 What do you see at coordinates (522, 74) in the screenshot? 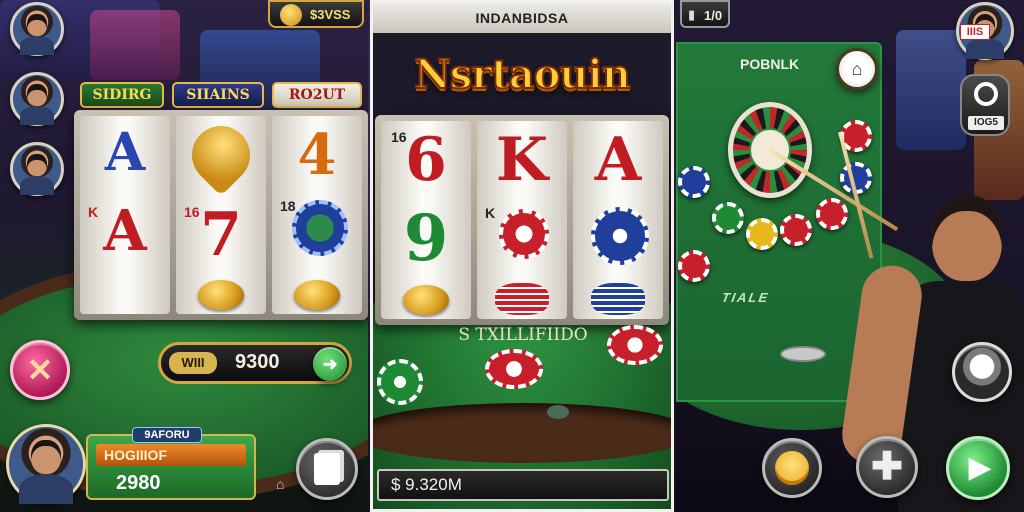
I see `game-logo: Nsrtaouin` at bounding box center [522, 74].